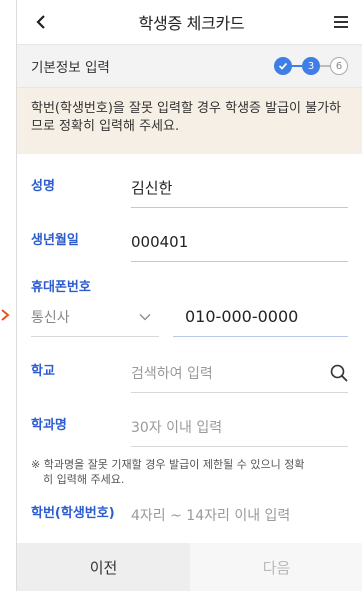 The image size is (362, 591). Describe the element at coordinates (84, 479) in the screenshot. I see `major-hint-line2: 히 입력해 주세요.` at that location.